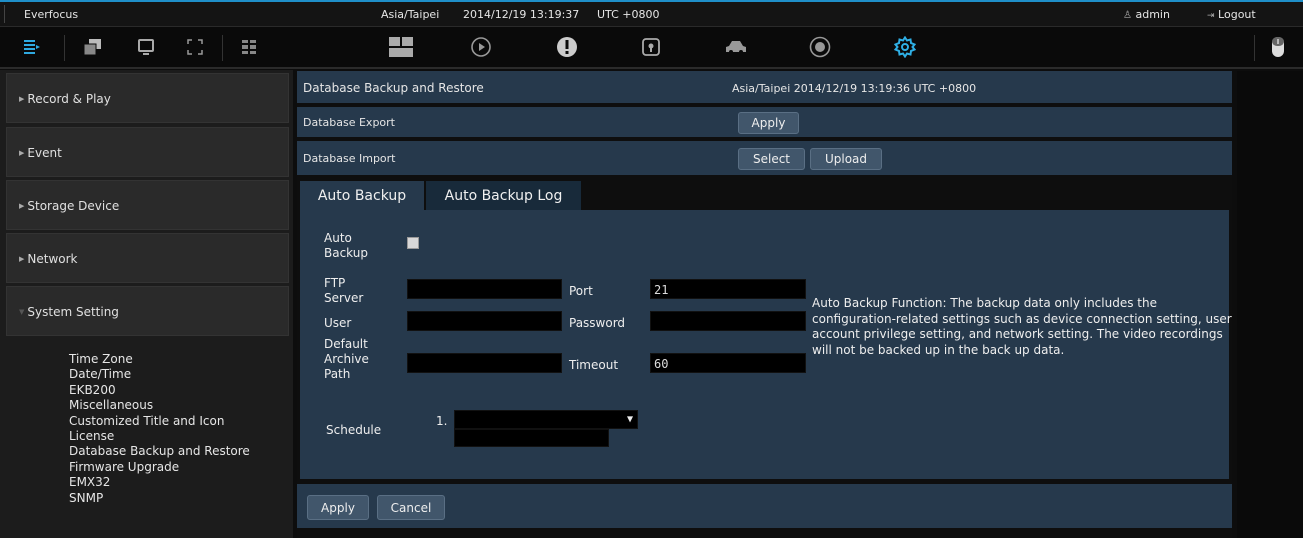 The image size is (1303, 538). What do you see at coordinates (1152, 14) in the screenshot?
I see `user-name: admin` at bounding box center [1152, 14].